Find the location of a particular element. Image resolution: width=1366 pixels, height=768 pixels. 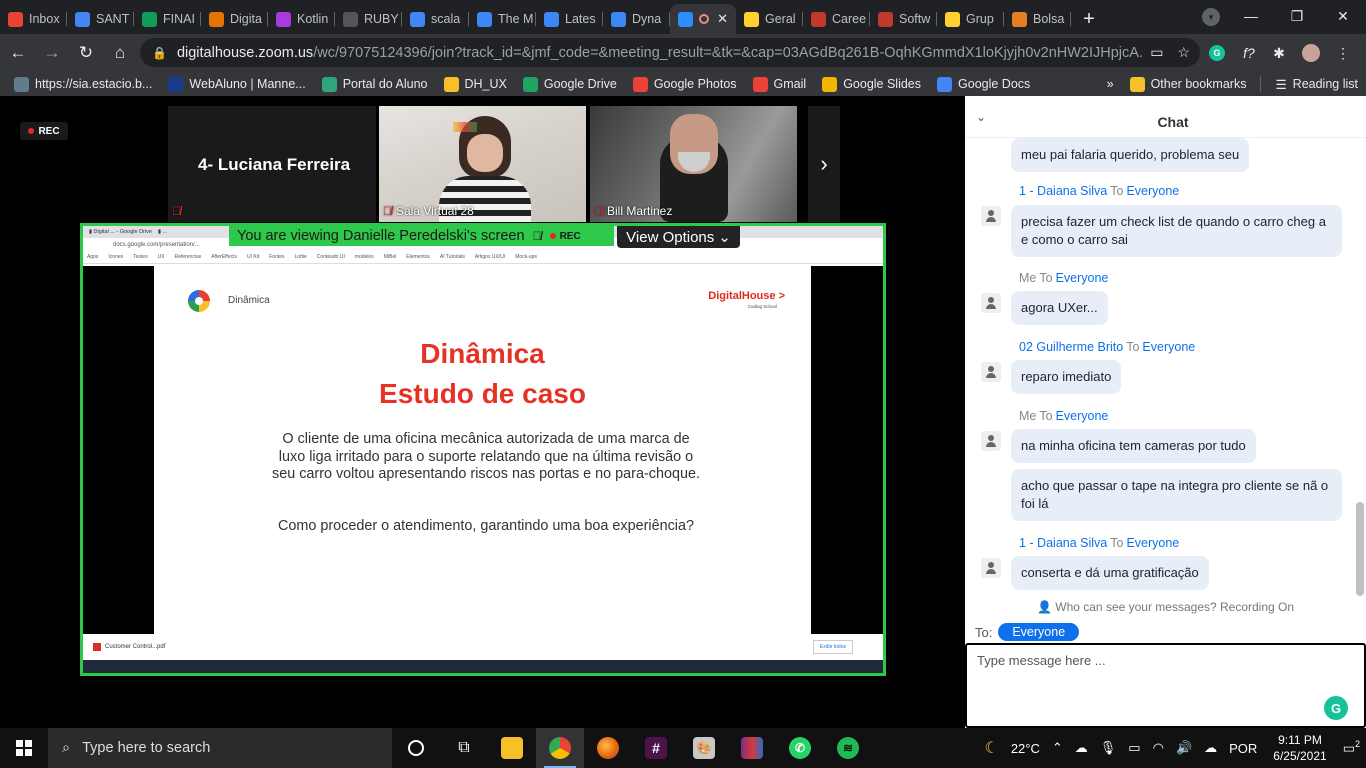

onedrive-icon: ☁ is located at coordinates (1210, 748).